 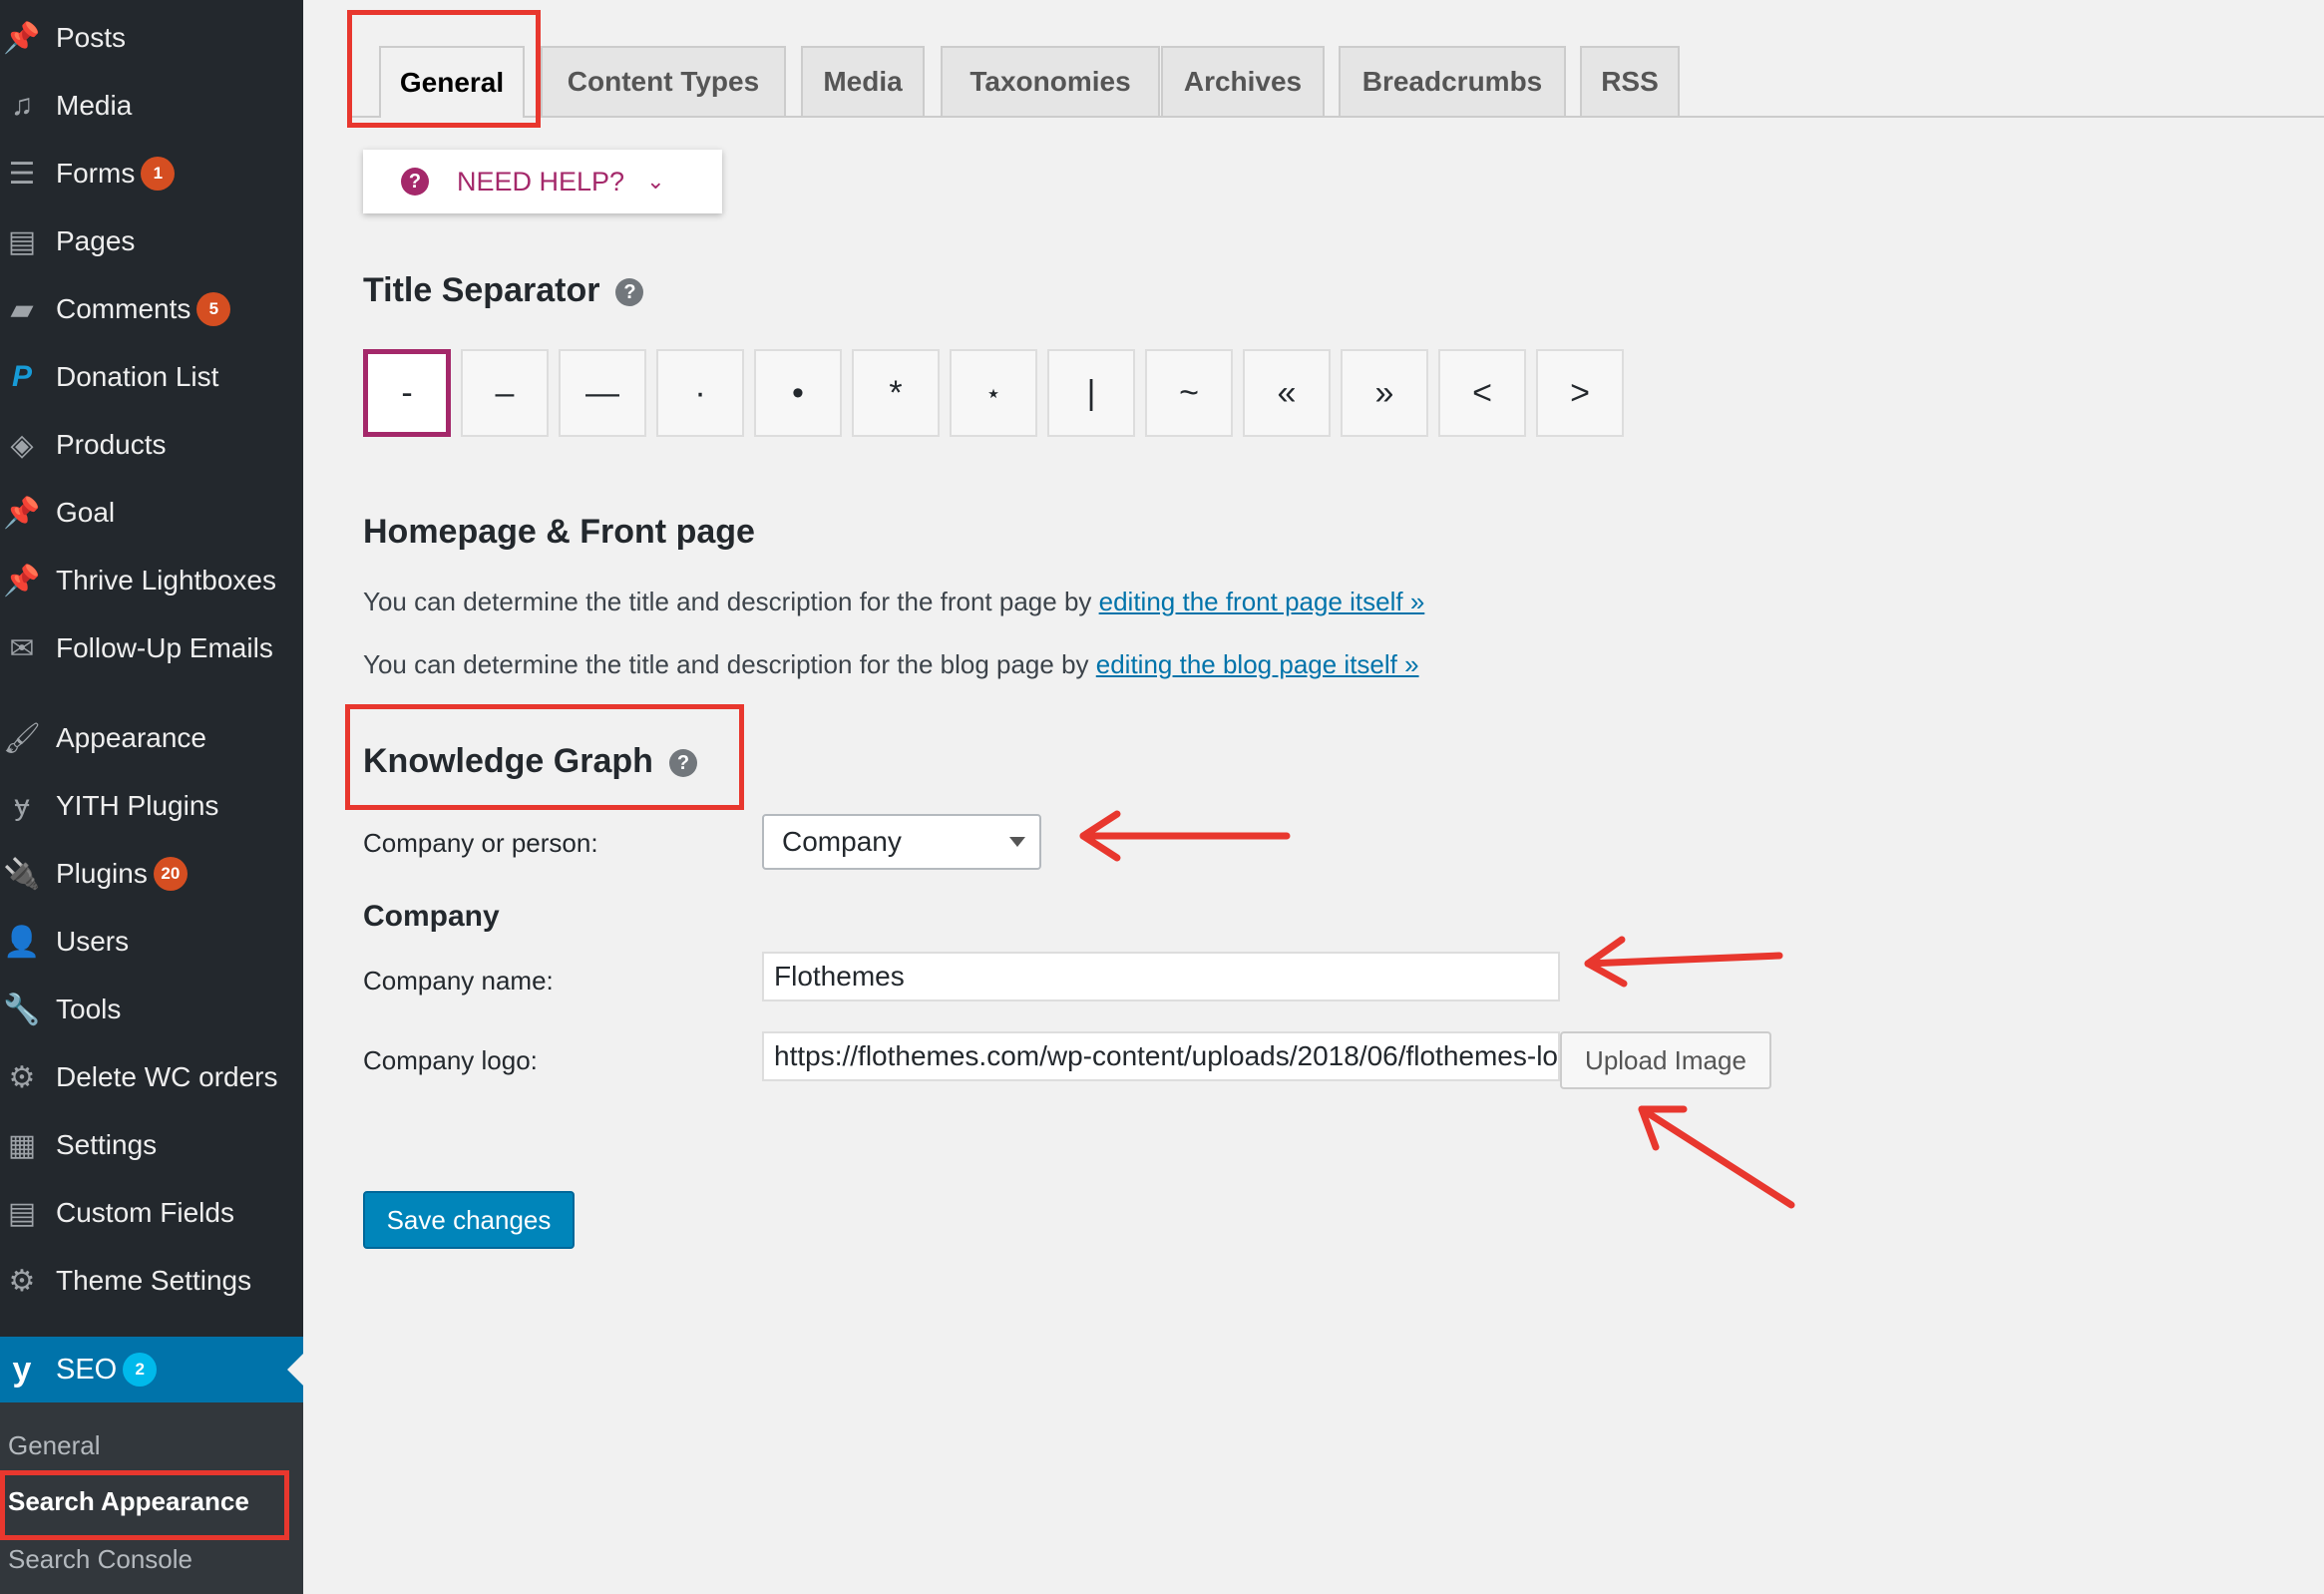 I want to click on annotation-arrows, so click(x=1437, y=1009).